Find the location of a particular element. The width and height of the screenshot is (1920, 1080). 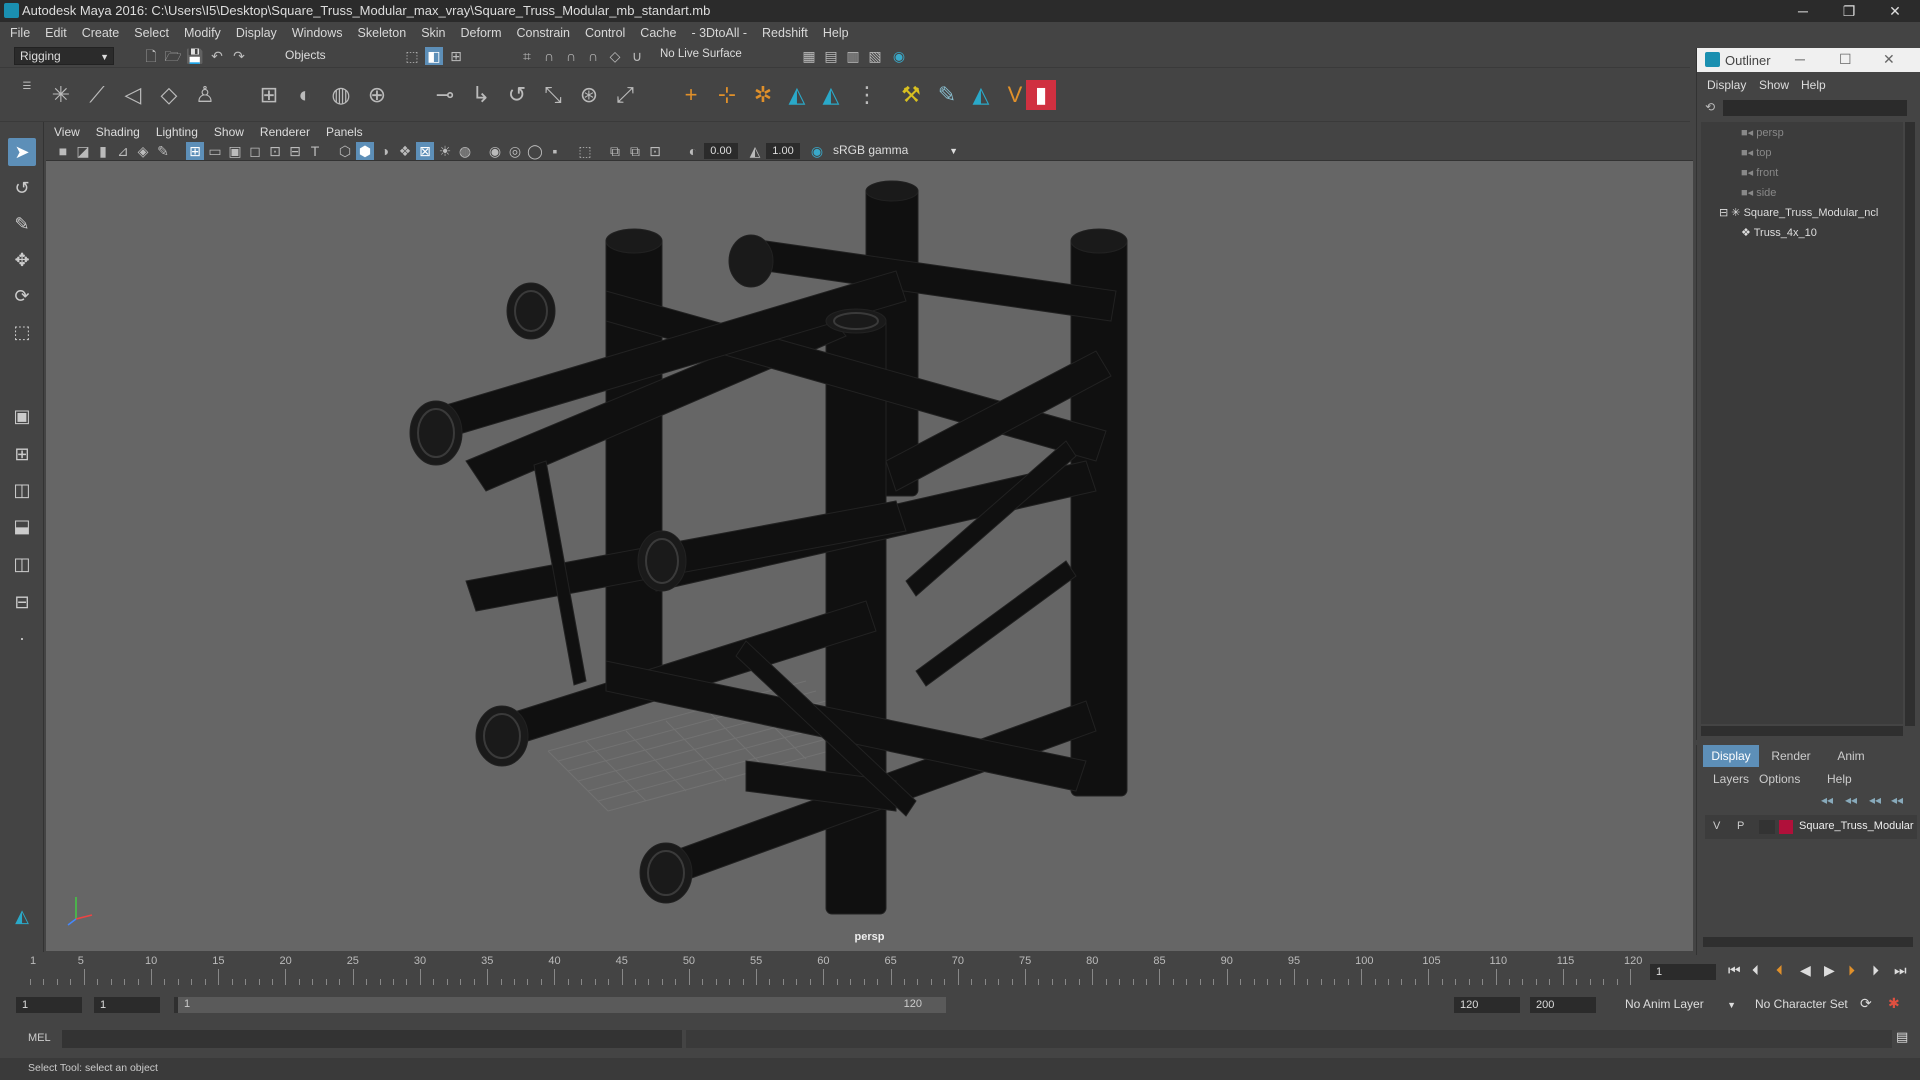

camera-attributes-icon: ◪ is located at coordinates (83, 151).